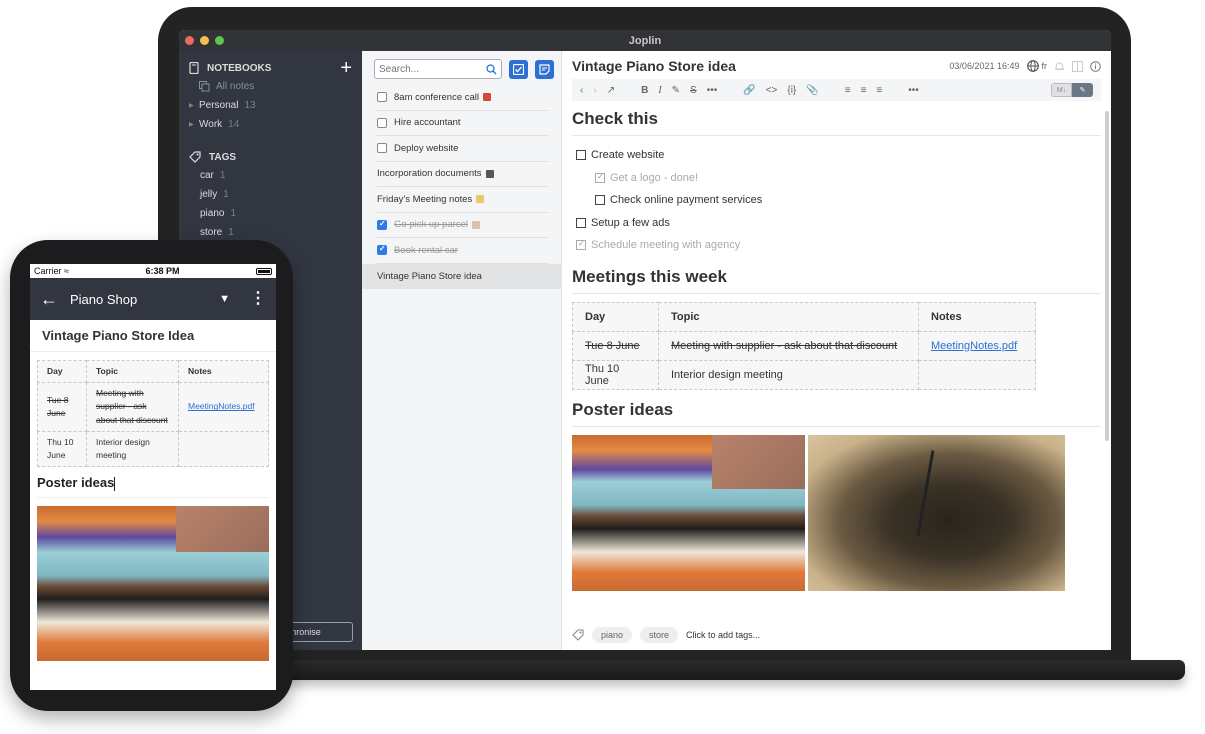 Image resolution: width=1205 pixels, height=734 pixels. What do you see at coordinates (480, 199) in the screenshot?
I see `memo-emoji-icon` at bounding box center [480, 199].